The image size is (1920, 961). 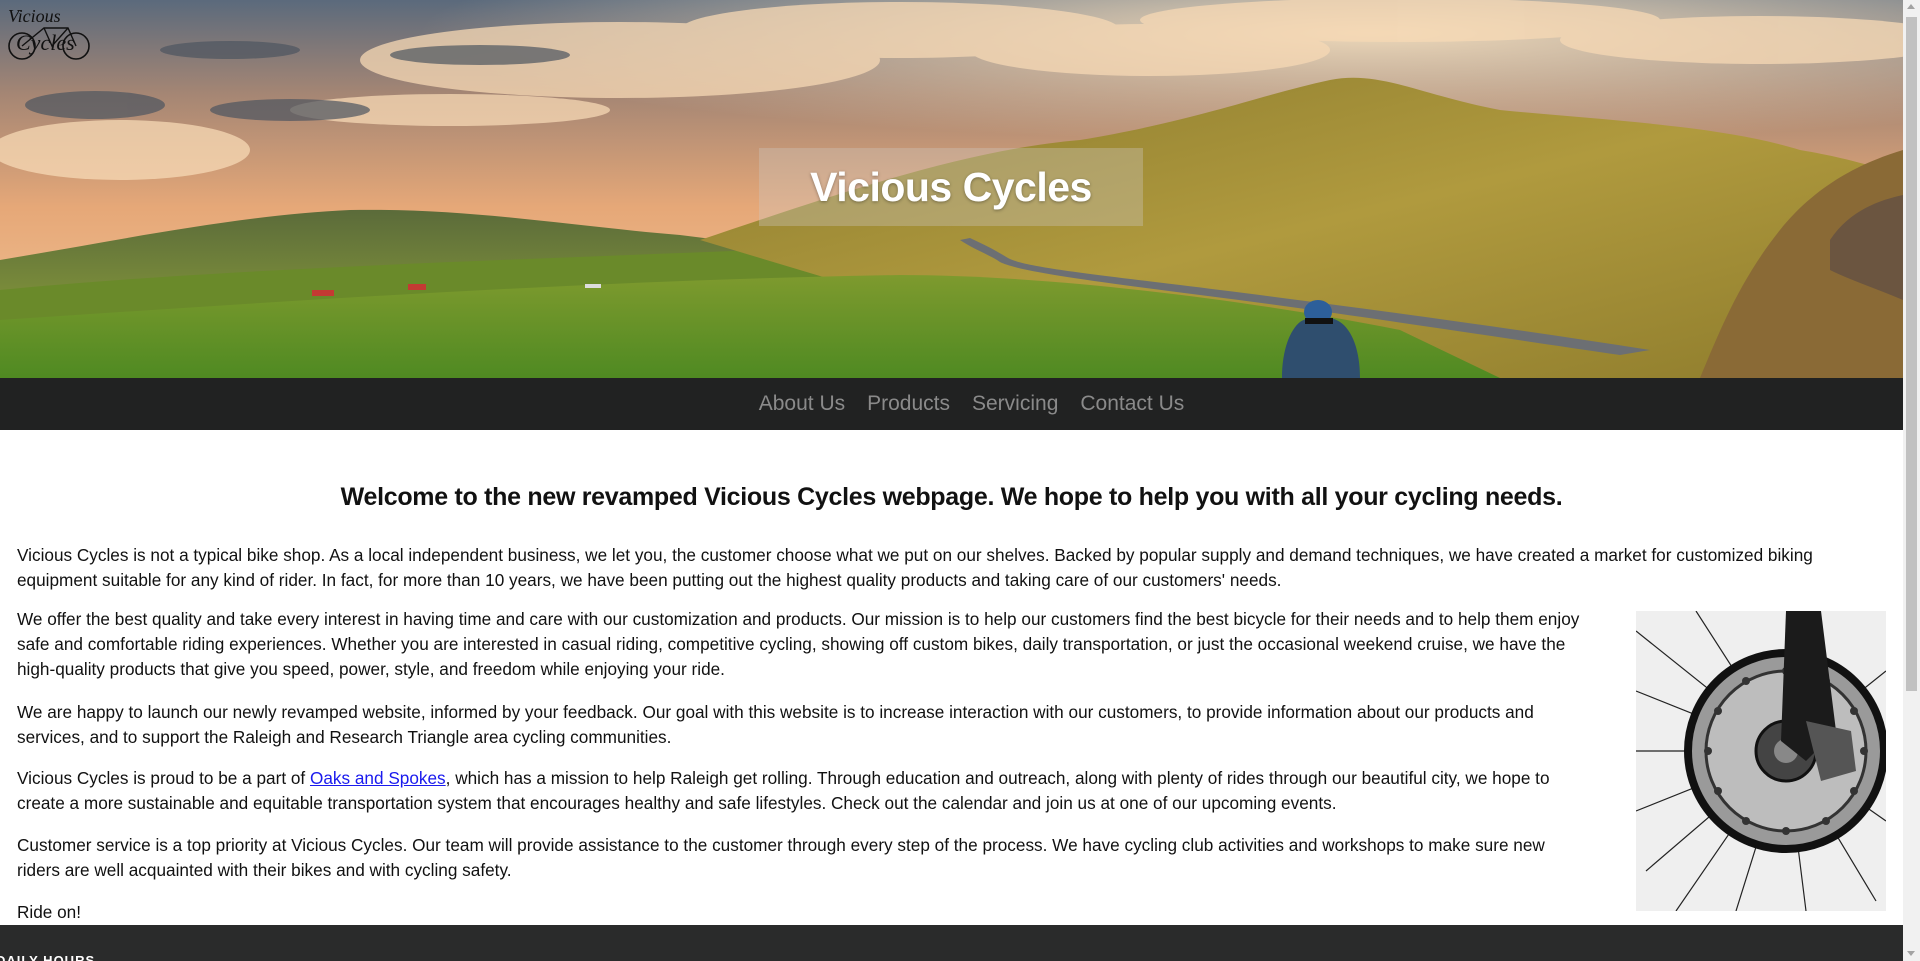 I want to click on hero-title-panel: Vicious Cycles, so click(x=951, y=187).